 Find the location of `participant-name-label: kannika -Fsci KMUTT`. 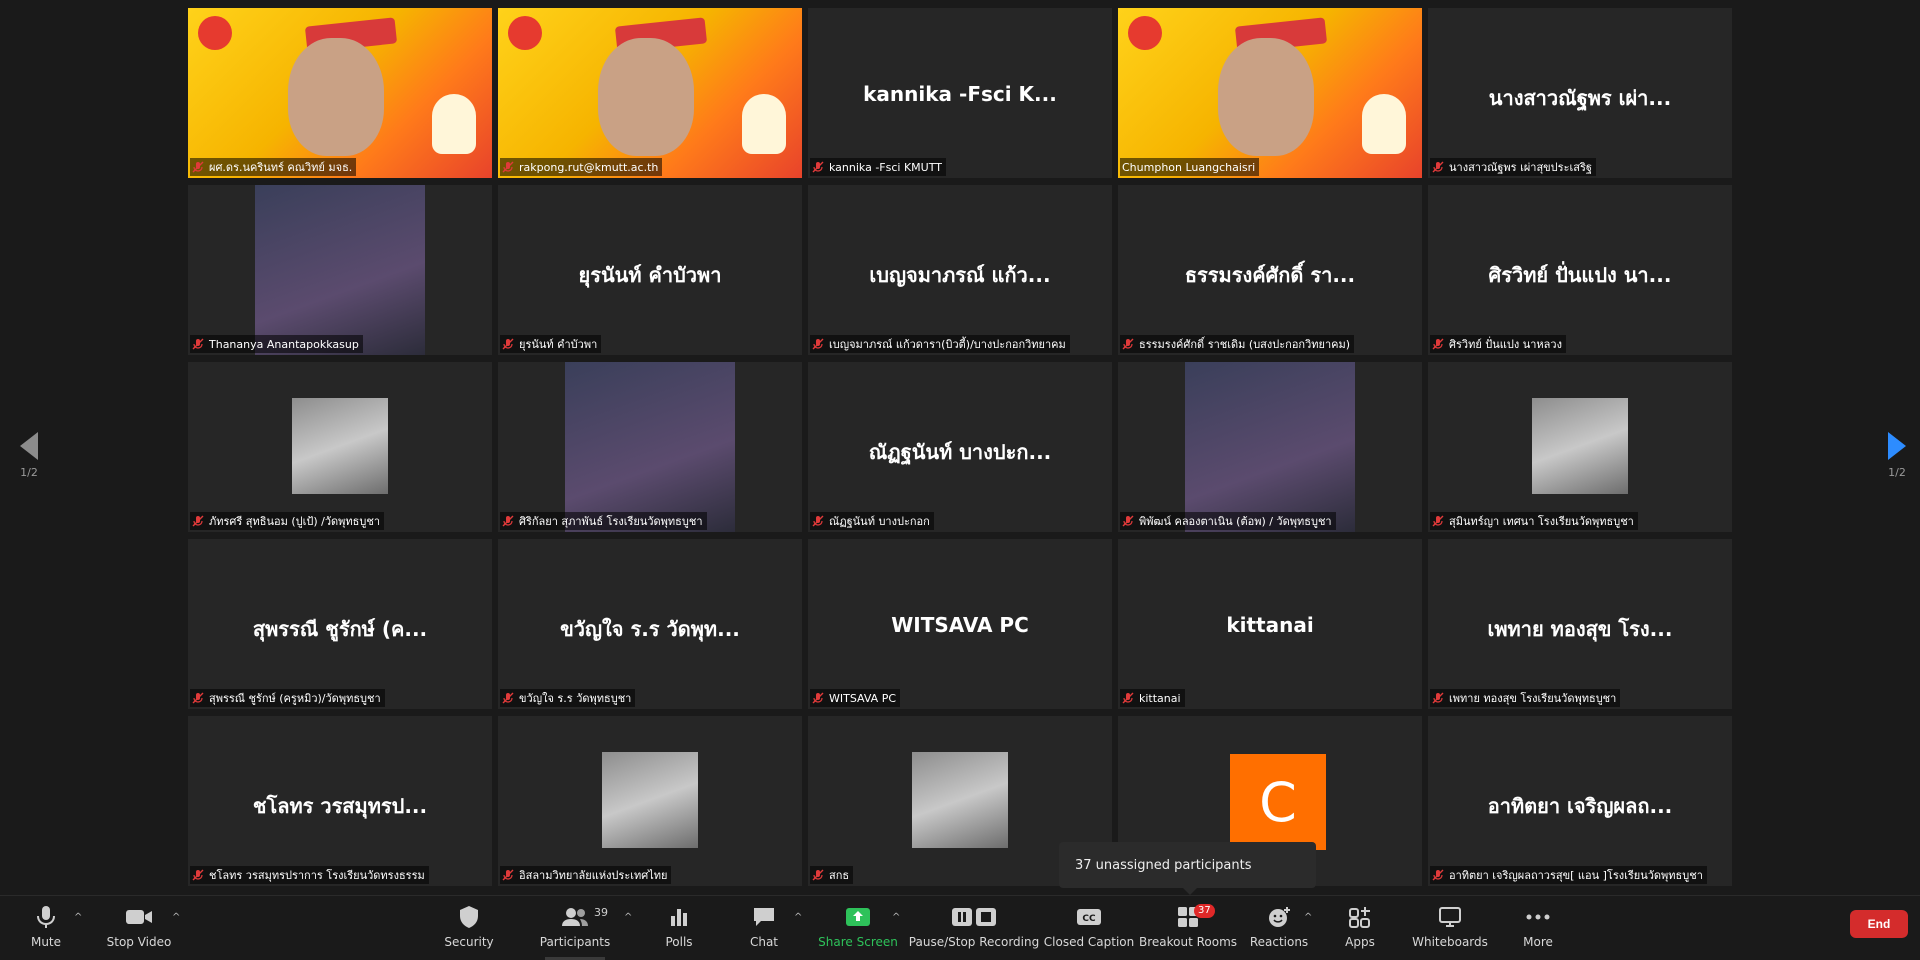

participant-name-label: kannika -Fsci KMUTT is located at coordinates (878, 167).